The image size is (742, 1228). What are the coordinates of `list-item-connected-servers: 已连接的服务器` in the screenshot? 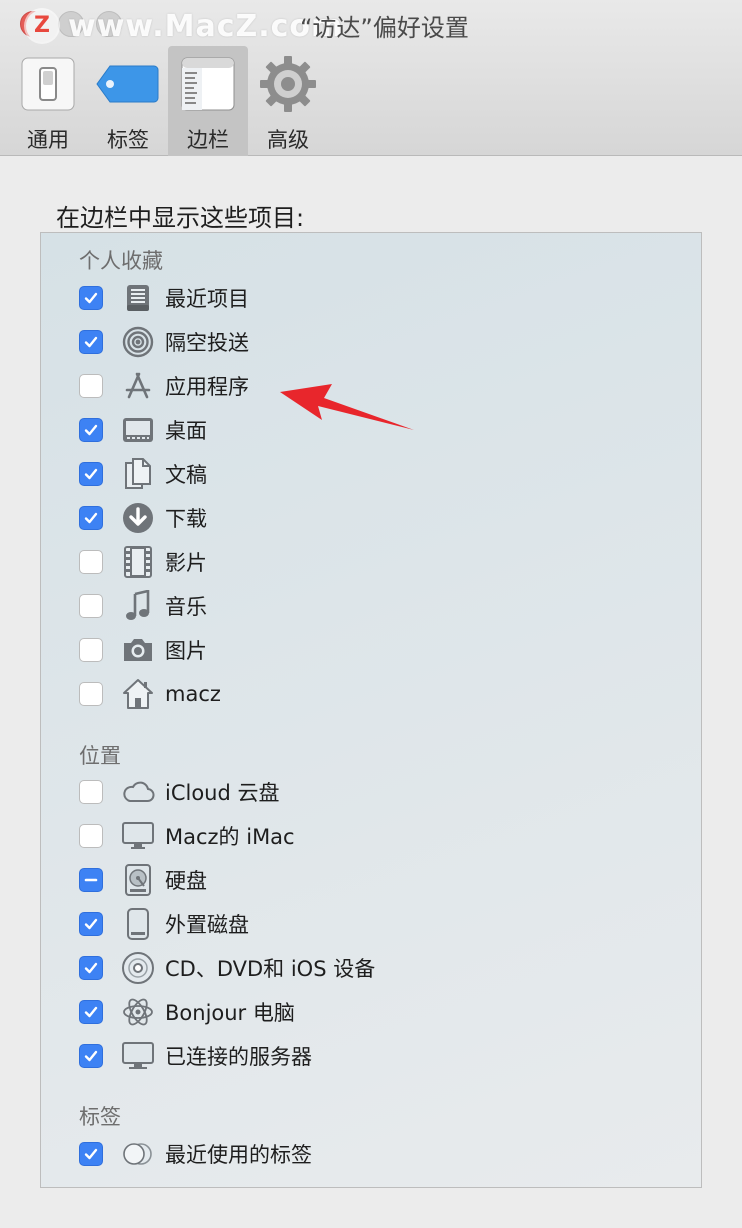 It's located at (195, 1056).